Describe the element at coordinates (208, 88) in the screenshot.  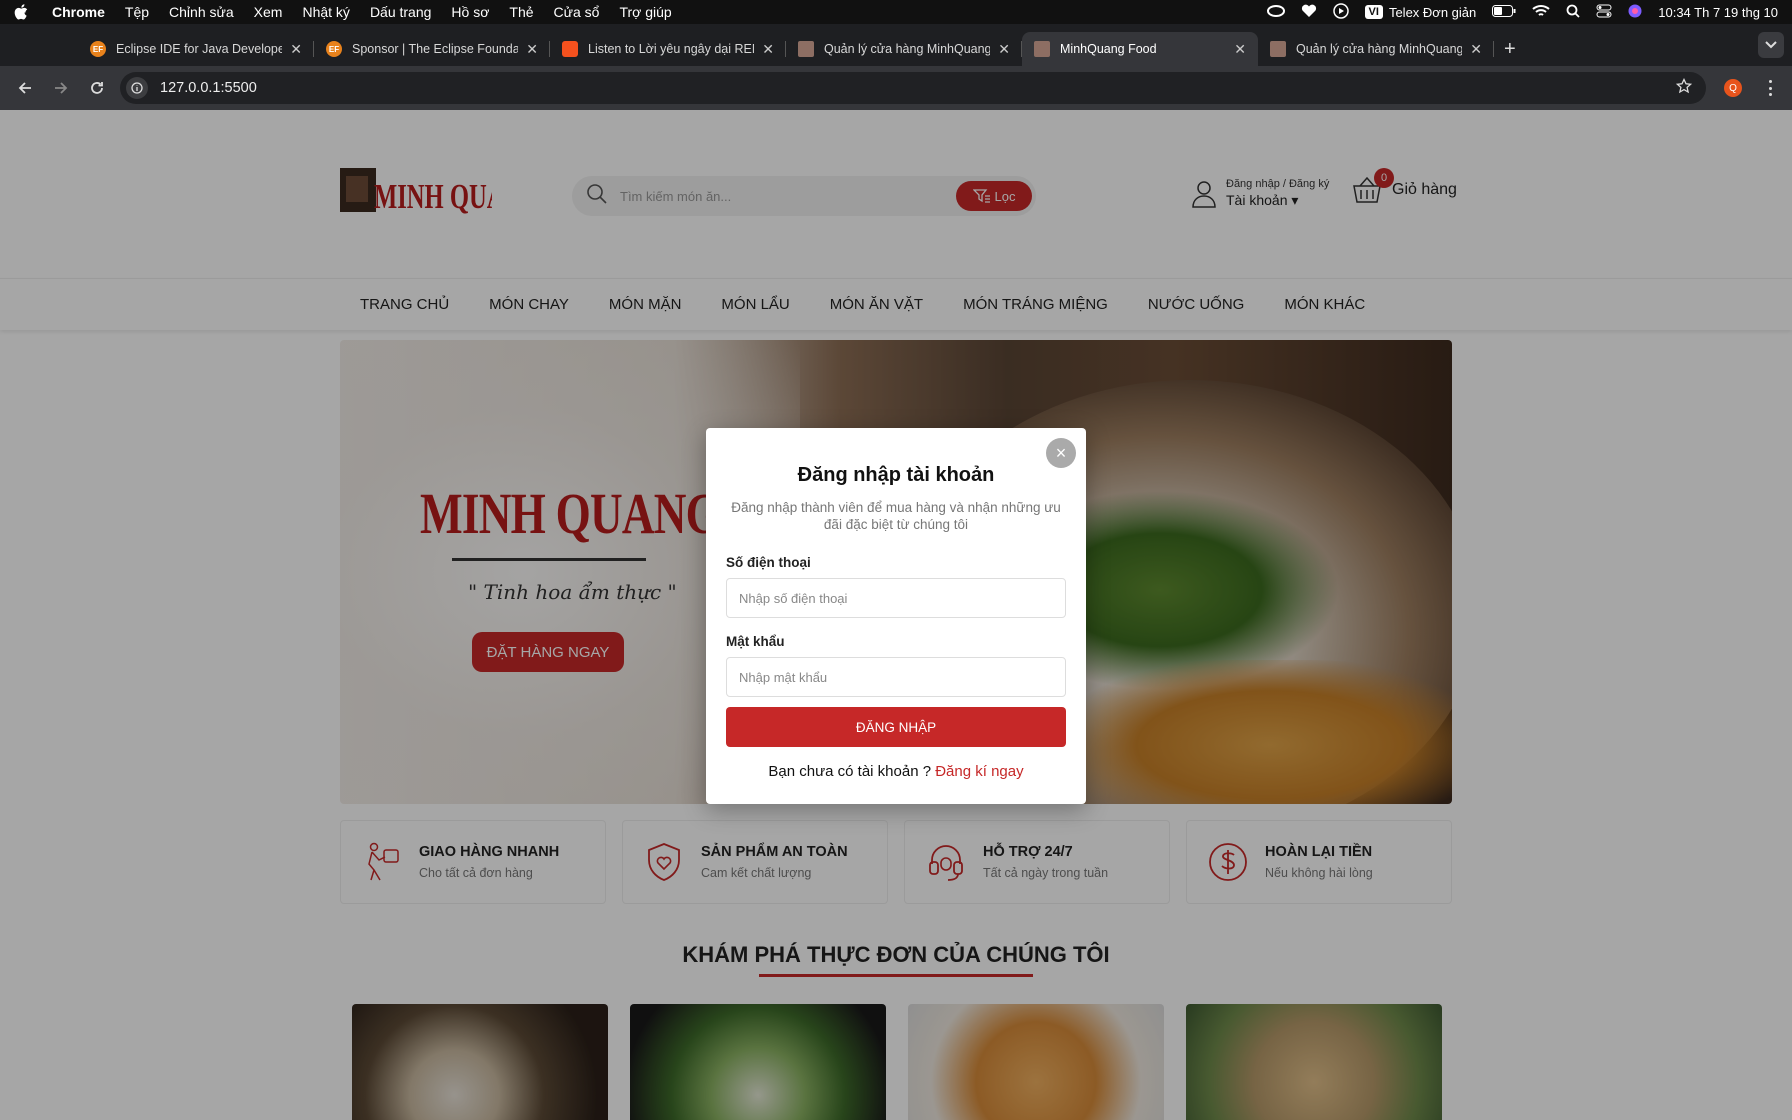
I see `url-text: 127.0.0.1:5500` at that location.